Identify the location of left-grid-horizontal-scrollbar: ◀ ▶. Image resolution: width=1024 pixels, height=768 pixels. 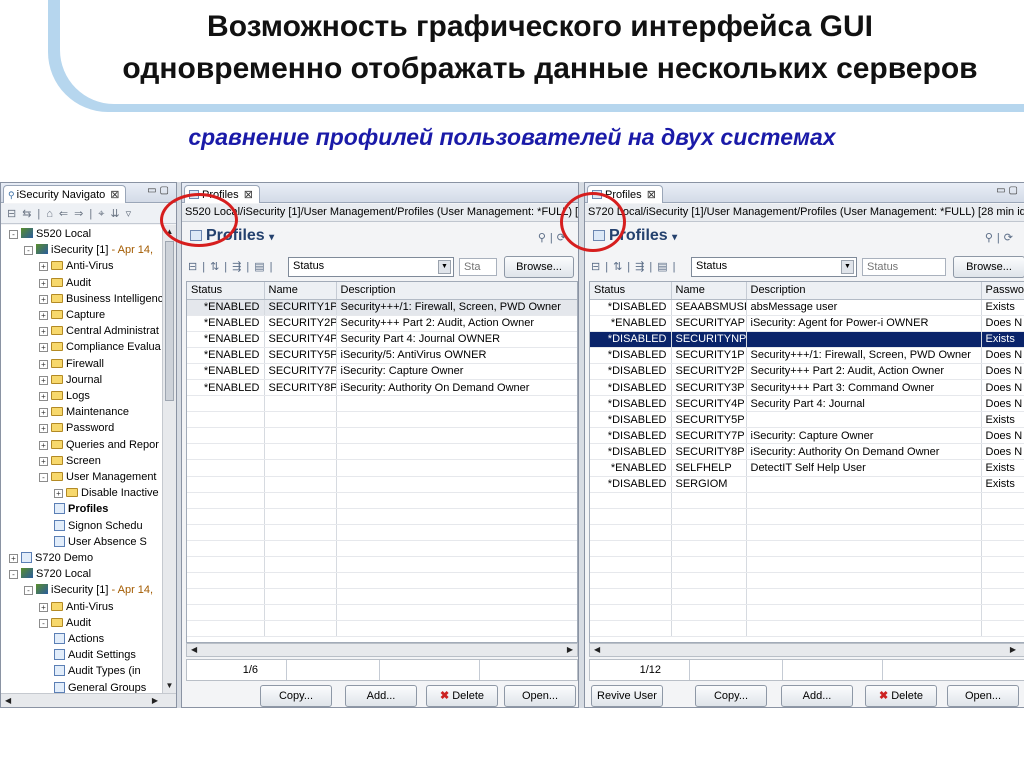
(382, 650).